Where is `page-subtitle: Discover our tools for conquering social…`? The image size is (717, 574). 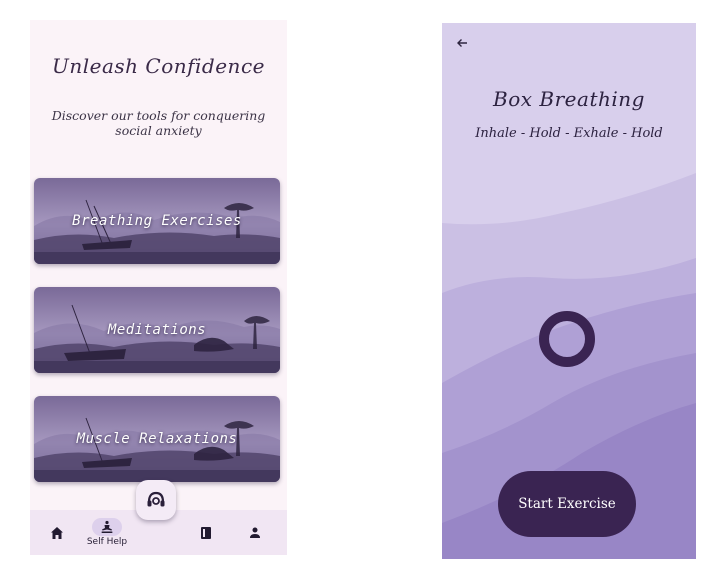
page-subtitle: Discover our tools for conquering social… is located at coordinates (158, 123).